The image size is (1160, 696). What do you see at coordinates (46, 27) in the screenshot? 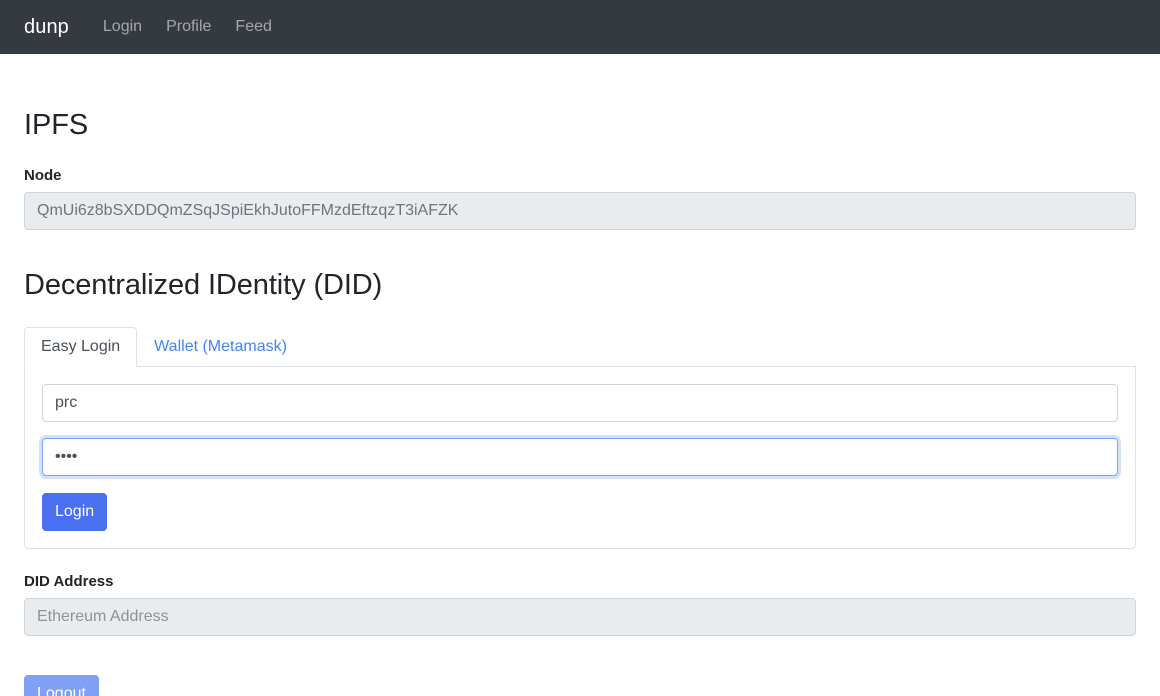
I see `navbar-brand: dunp` at bounding box center [46, 27].